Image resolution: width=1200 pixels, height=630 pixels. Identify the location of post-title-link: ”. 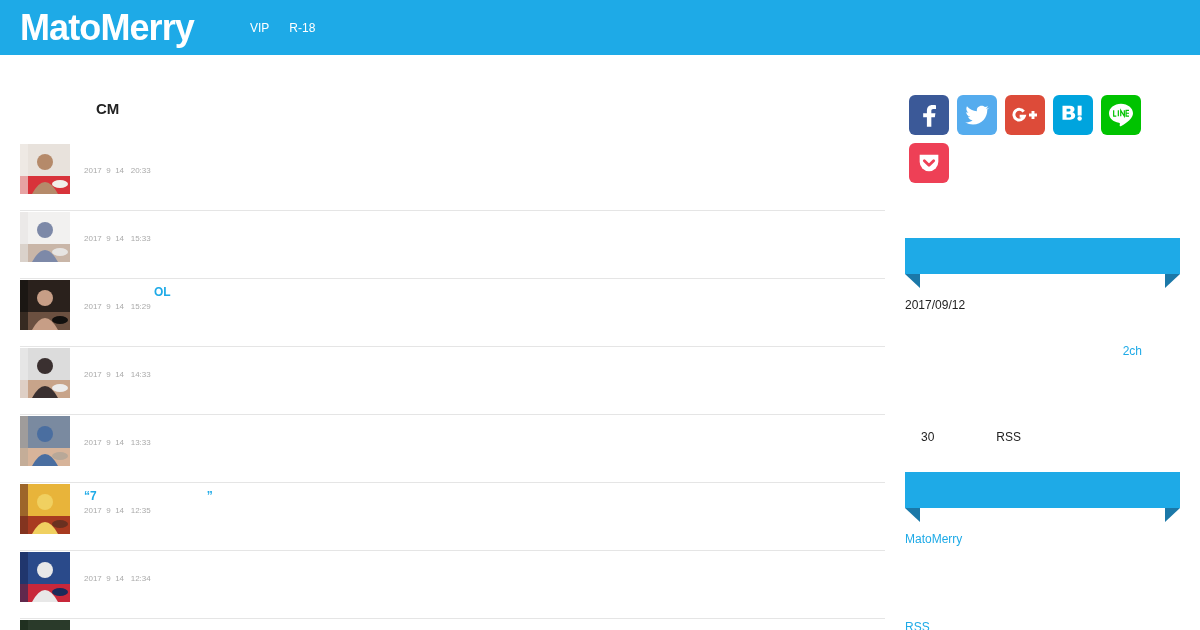
(209, 495).